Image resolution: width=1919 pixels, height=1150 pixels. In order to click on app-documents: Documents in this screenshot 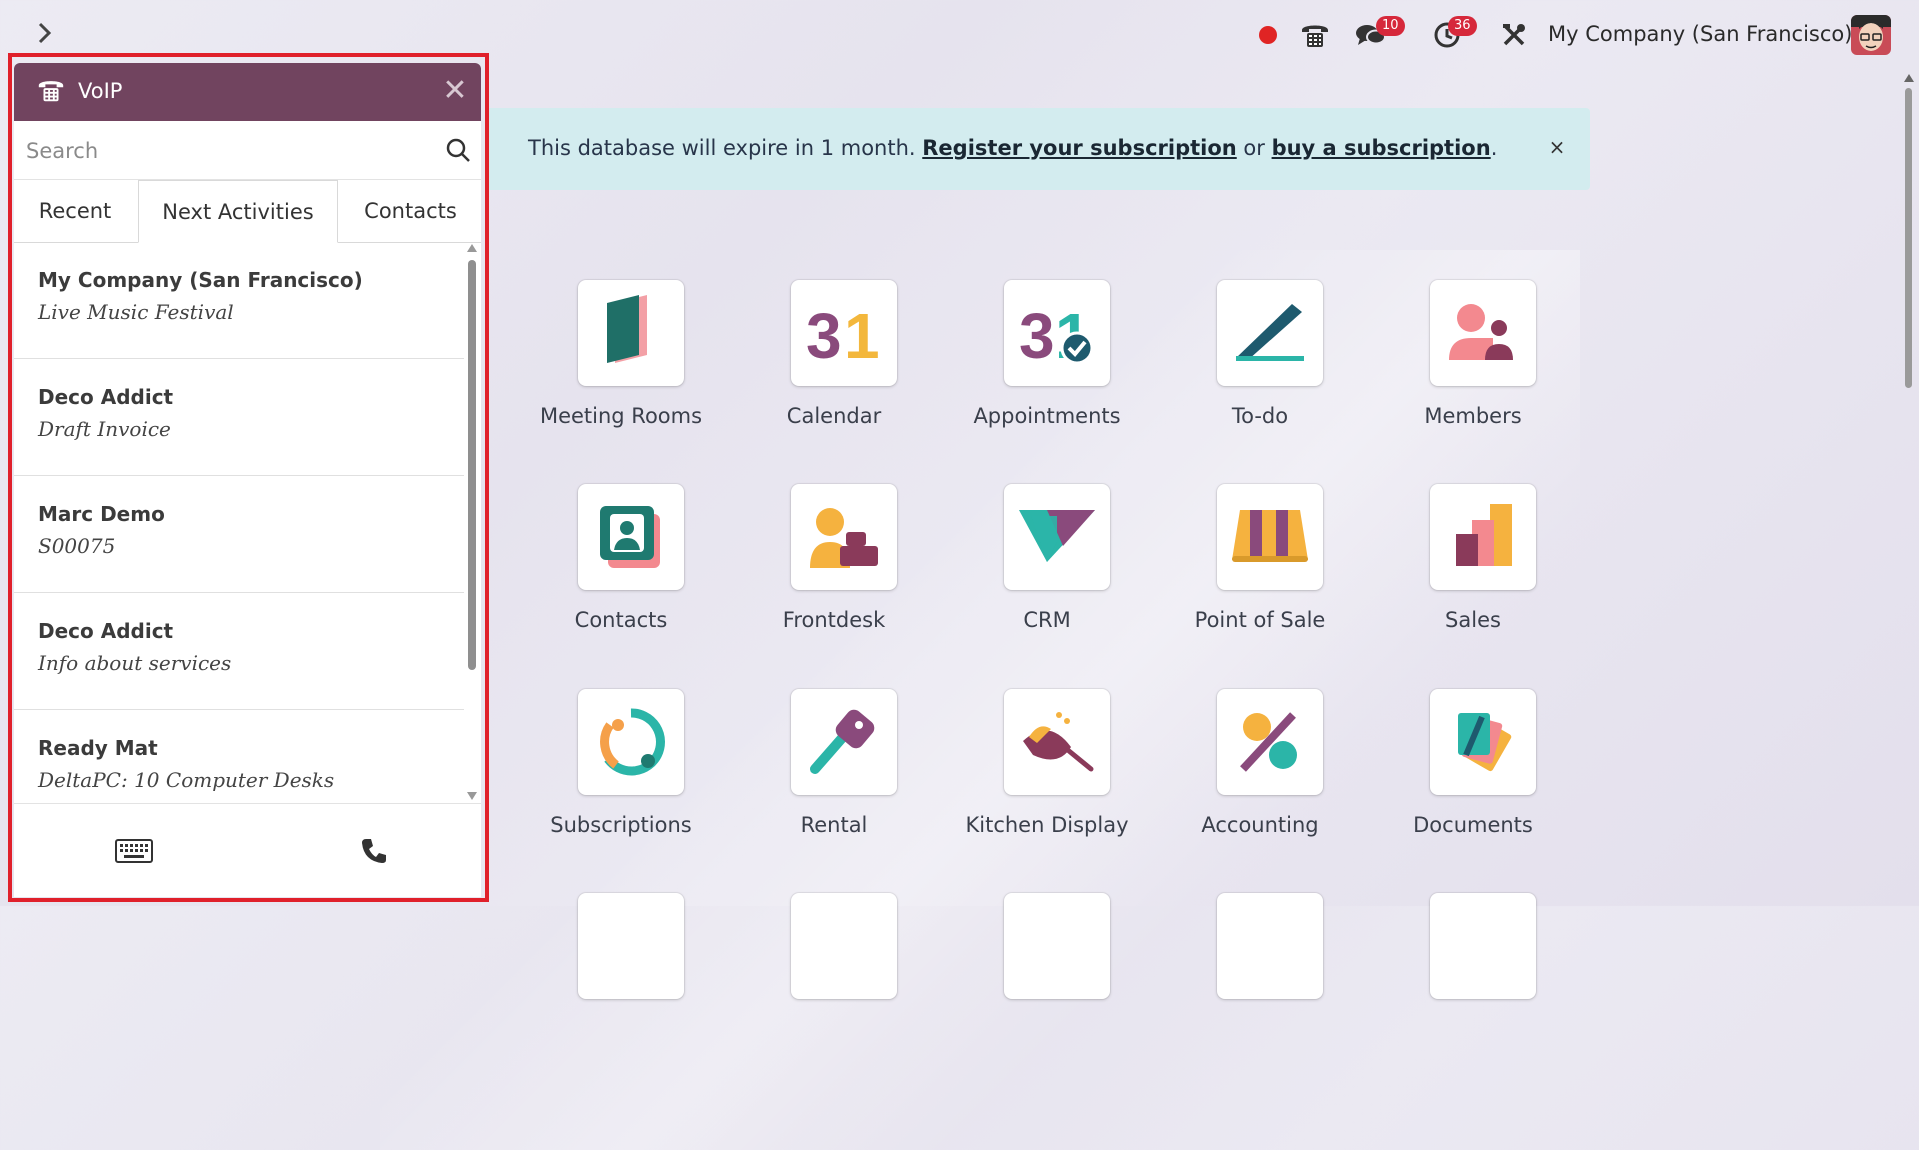, I will do `click(1473, 774)`.